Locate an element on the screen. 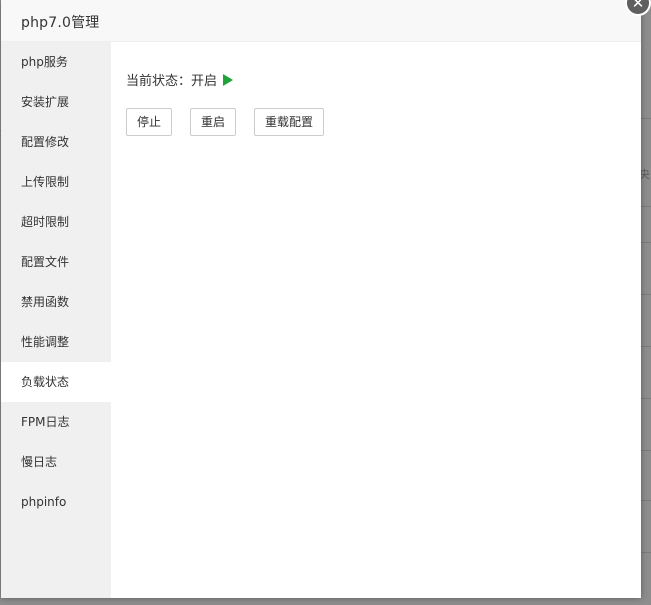 The width and height of the screenshot is (651, 605). sidebar-item-config-edit: 配置修改 is located at coordinates (56, 142).